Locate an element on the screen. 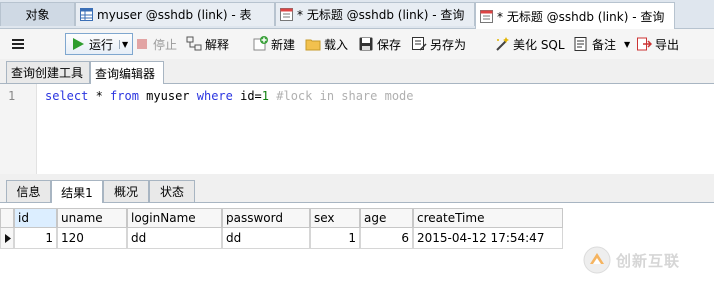 The height and width of the screenshot is (290, 714). column-header-label: loginName is located at coordinates (163, 218).